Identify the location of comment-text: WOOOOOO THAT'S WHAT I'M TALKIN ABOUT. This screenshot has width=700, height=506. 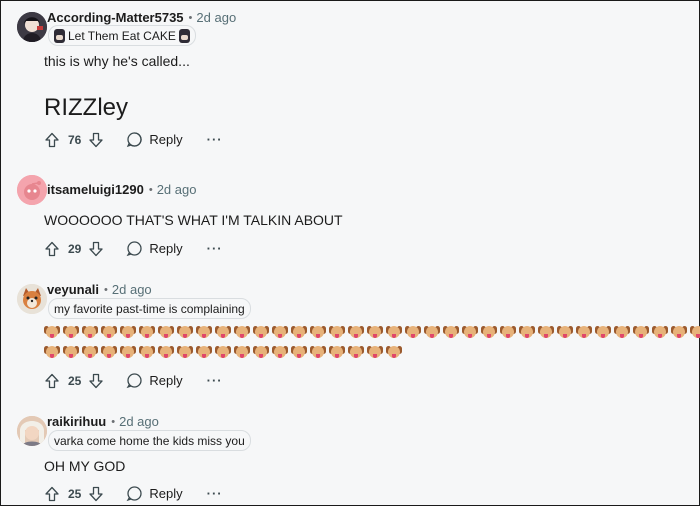
(193, 220).